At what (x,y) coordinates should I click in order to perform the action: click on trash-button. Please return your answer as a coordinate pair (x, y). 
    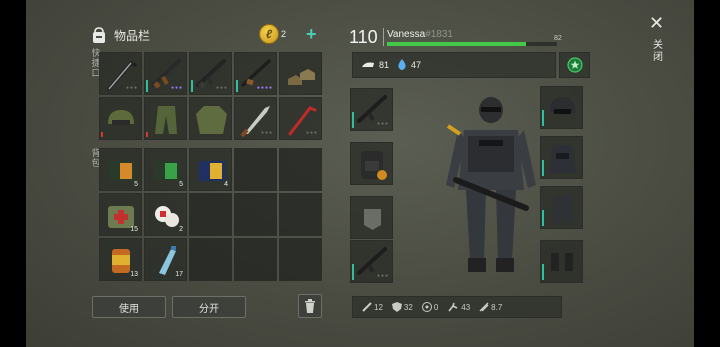
    Looking at the image, I should click on (310, 306).